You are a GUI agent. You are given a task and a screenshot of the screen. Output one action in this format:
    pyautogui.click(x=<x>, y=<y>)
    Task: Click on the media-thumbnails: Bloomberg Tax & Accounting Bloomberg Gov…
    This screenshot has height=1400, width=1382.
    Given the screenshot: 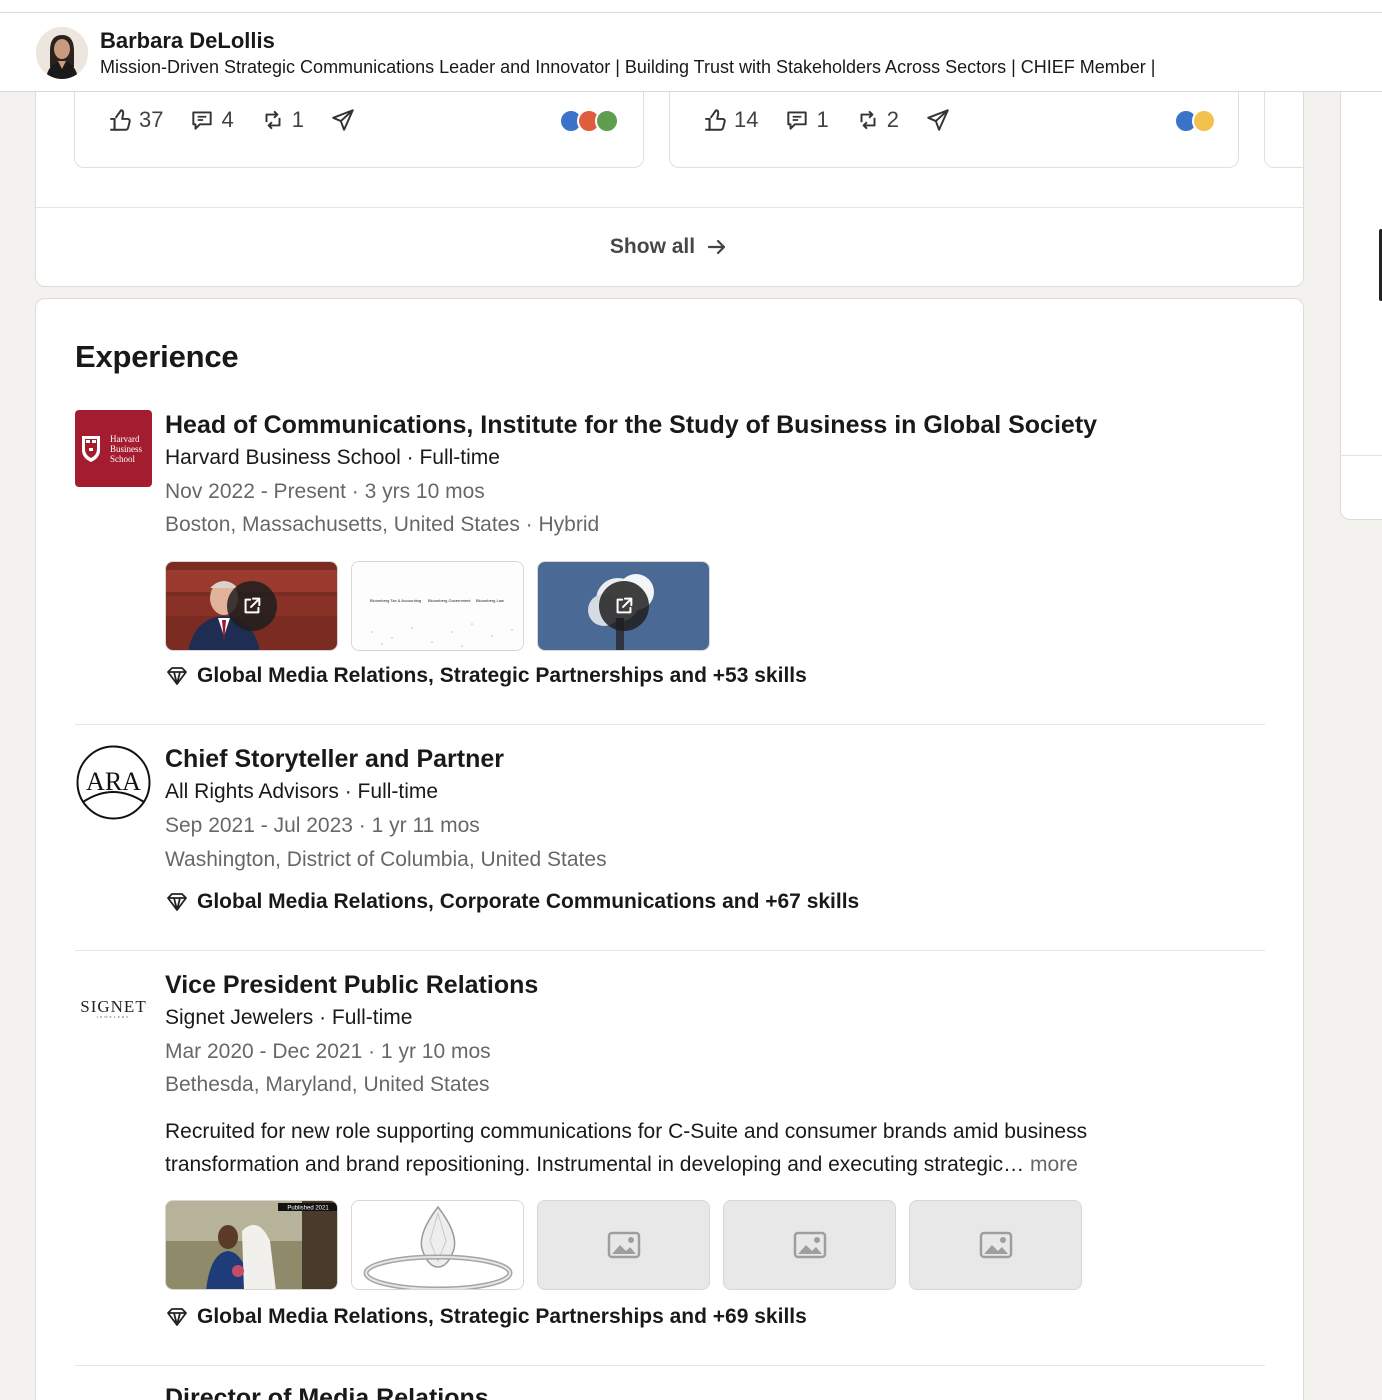 What is the action you would take?
    pyautogui.click(x=437, y=606)
    